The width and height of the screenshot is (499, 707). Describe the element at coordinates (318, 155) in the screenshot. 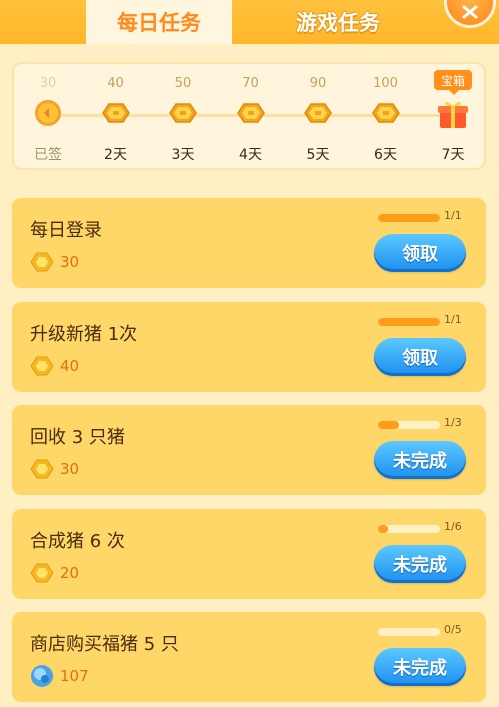

I see `signin-day-label: 5天` at that location.